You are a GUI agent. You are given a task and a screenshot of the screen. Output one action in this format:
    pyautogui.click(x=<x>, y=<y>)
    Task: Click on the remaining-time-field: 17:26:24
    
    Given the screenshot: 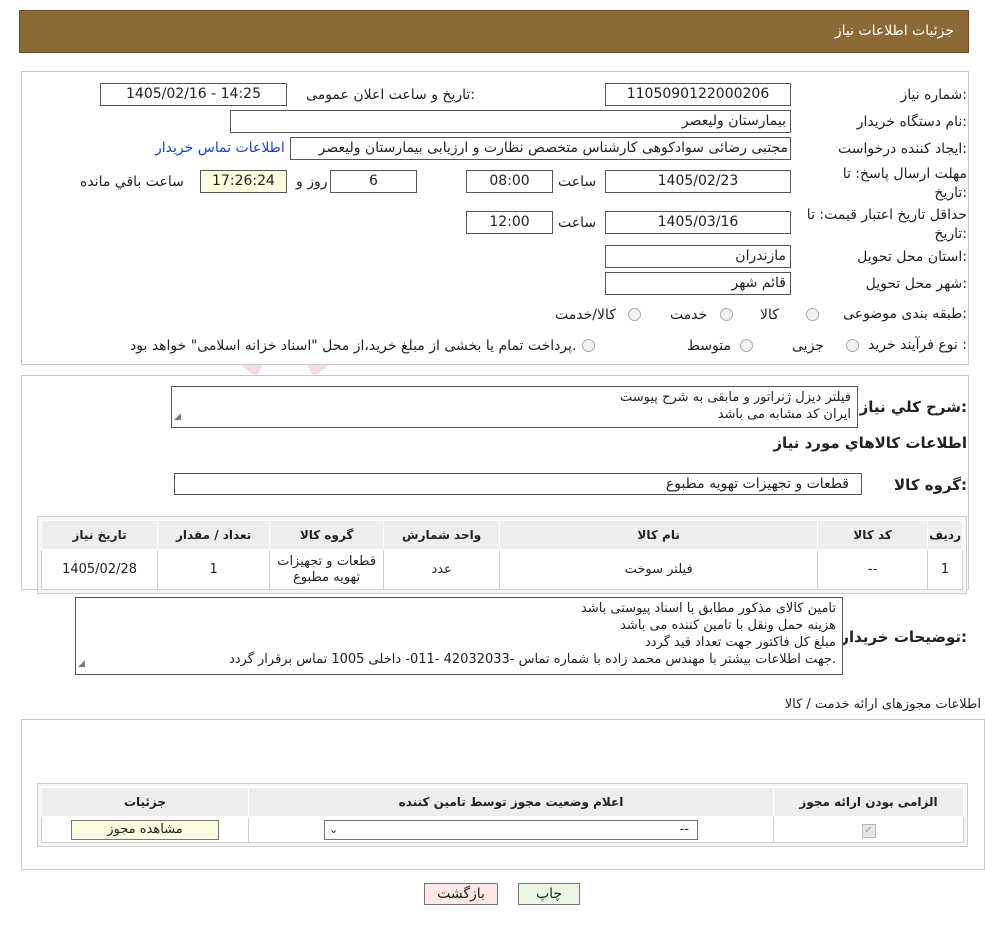 What is the action you would take?
    pyautogui.click(x=243, y=181)
    